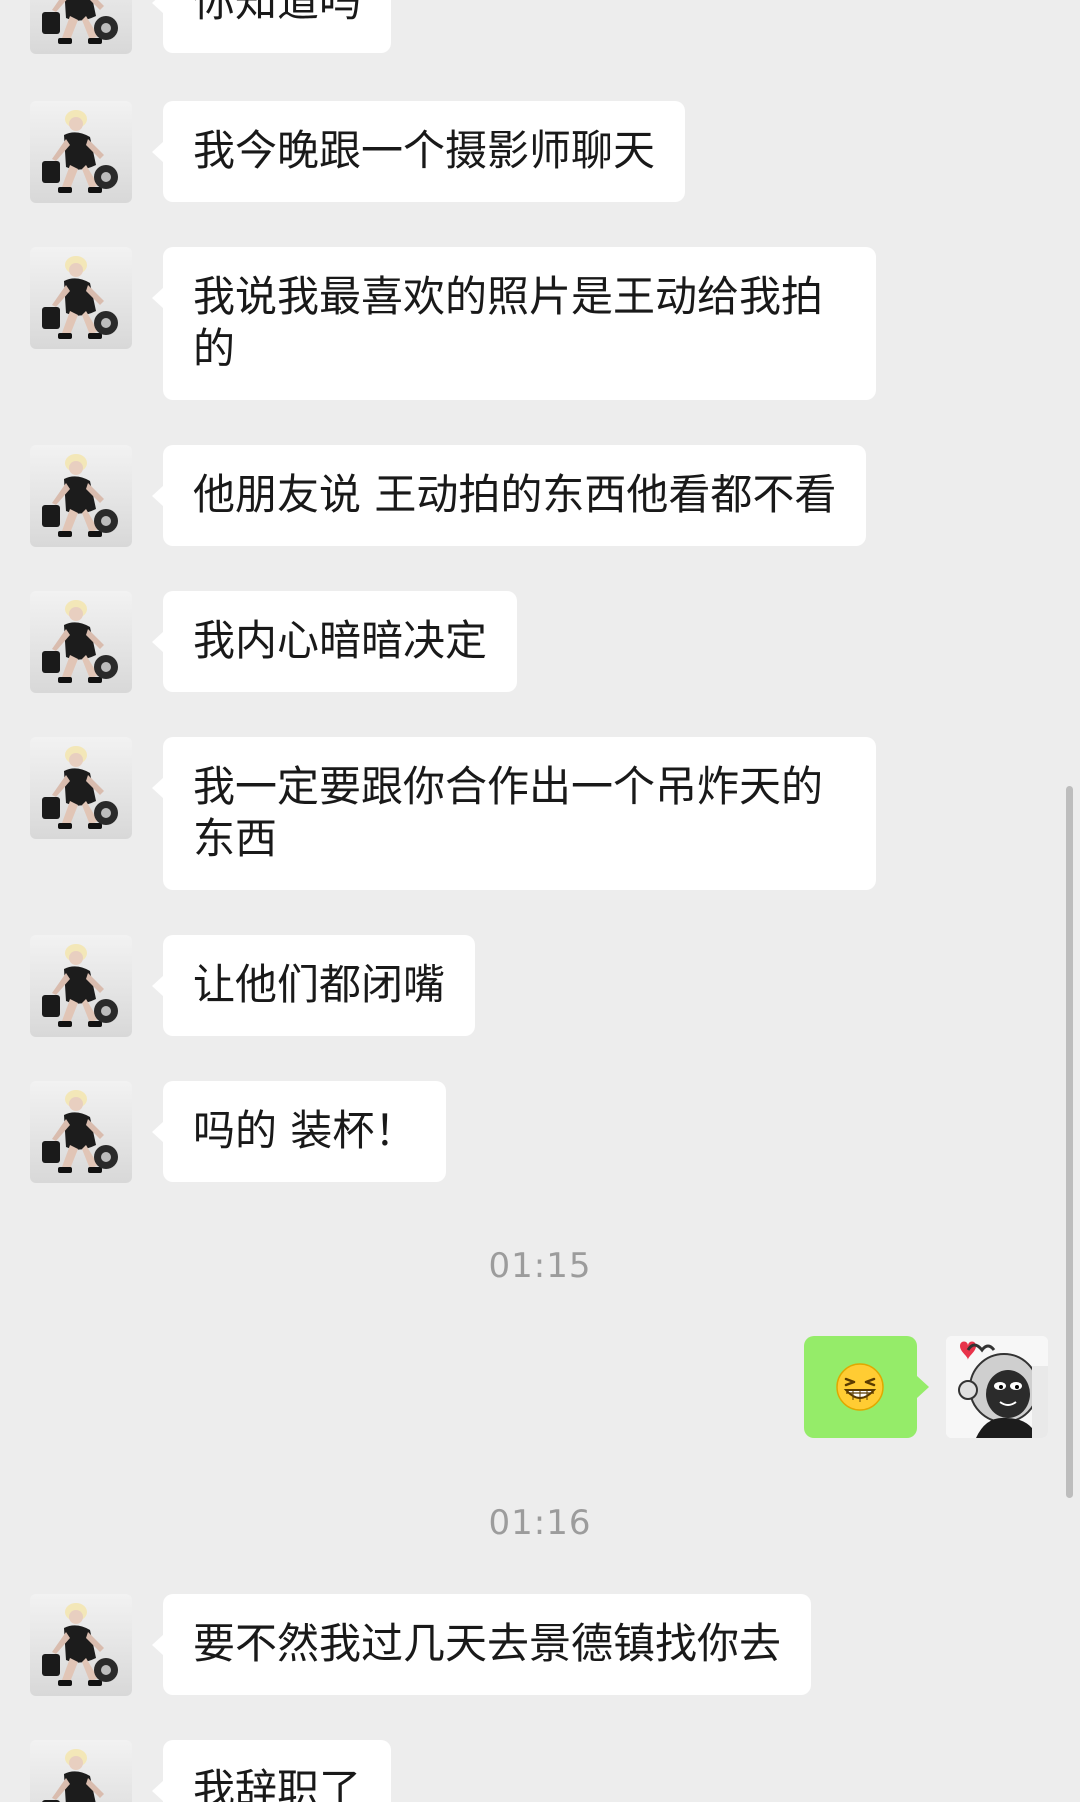 The height and width of the screenshot is (1802, 1080). I want to click on message-bubble: 你知道吗, so click(271, 26).